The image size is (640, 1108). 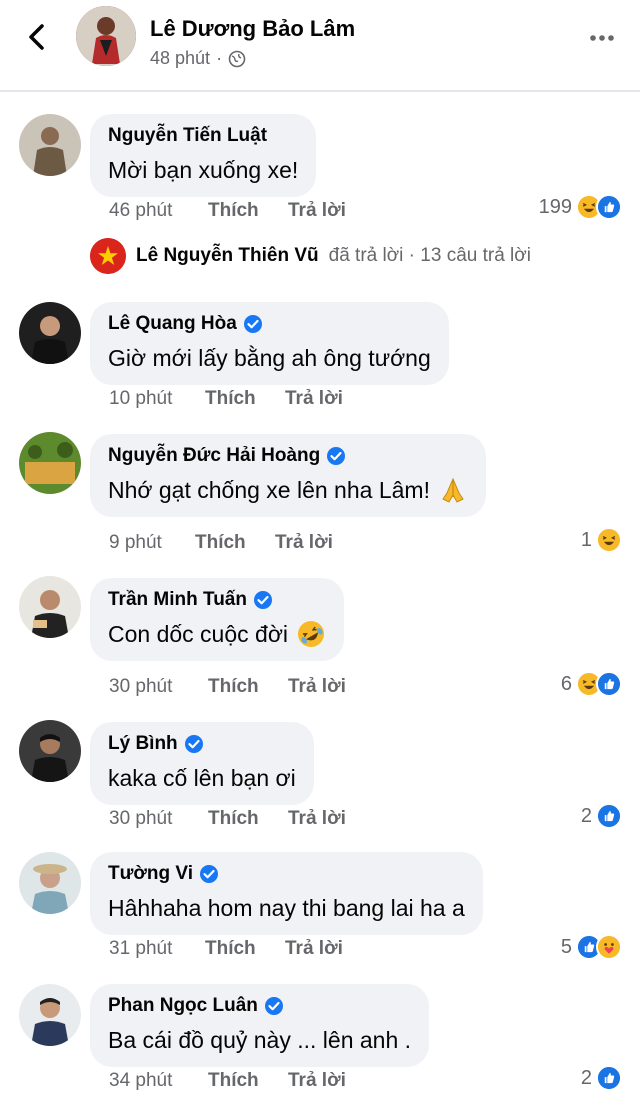 I want to click on reaction-summary: 199, so click(x=580, y=207).